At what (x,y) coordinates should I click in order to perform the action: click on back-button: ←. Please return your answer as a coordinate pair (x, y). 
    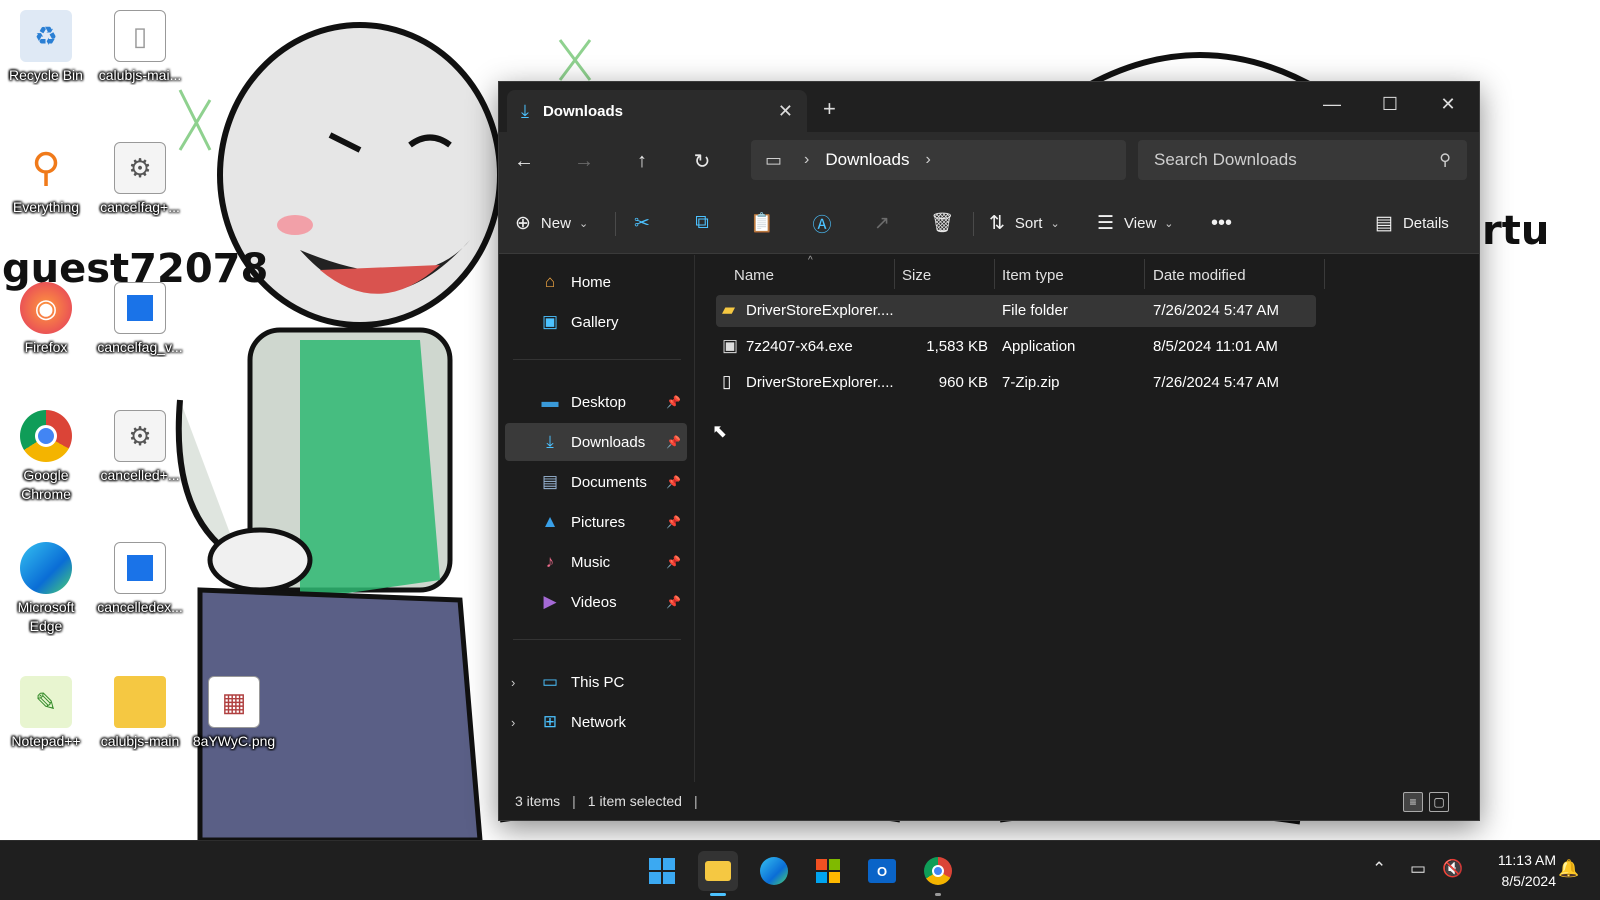
    Looking at the image, I should click on (524, 161).